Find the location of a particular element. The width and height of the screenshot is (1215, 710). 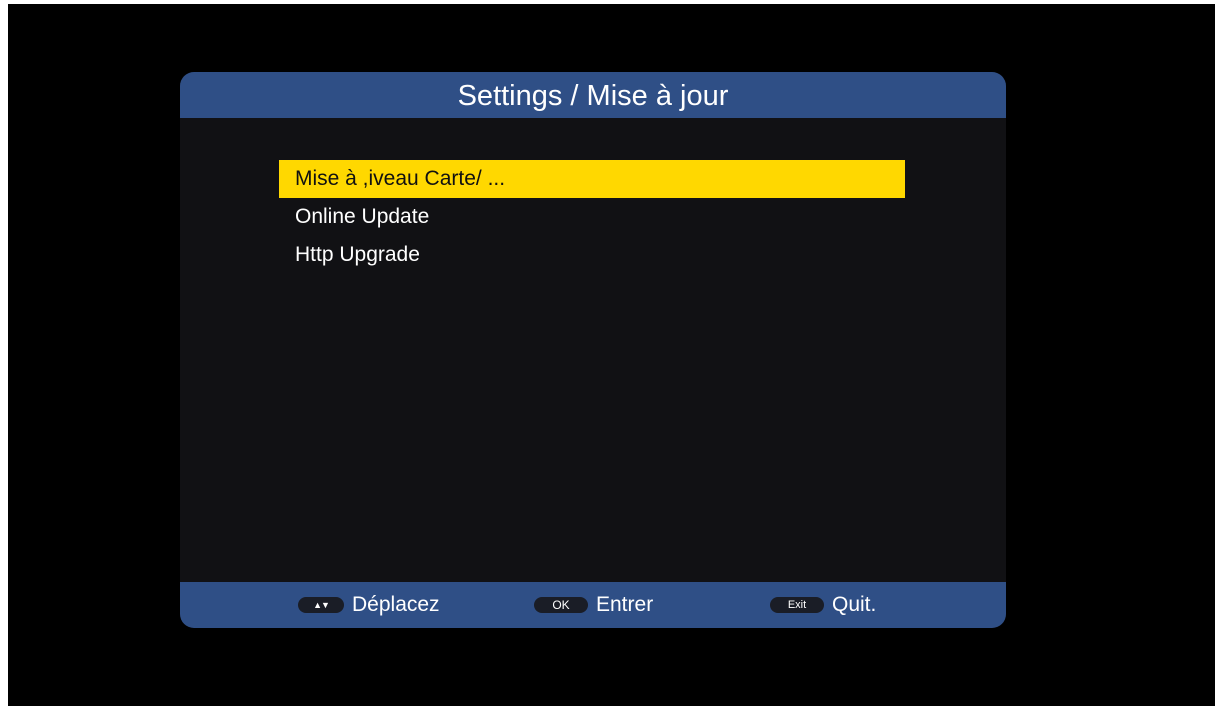

exit-key-icon: Exit is located at coordinates (797, 605).